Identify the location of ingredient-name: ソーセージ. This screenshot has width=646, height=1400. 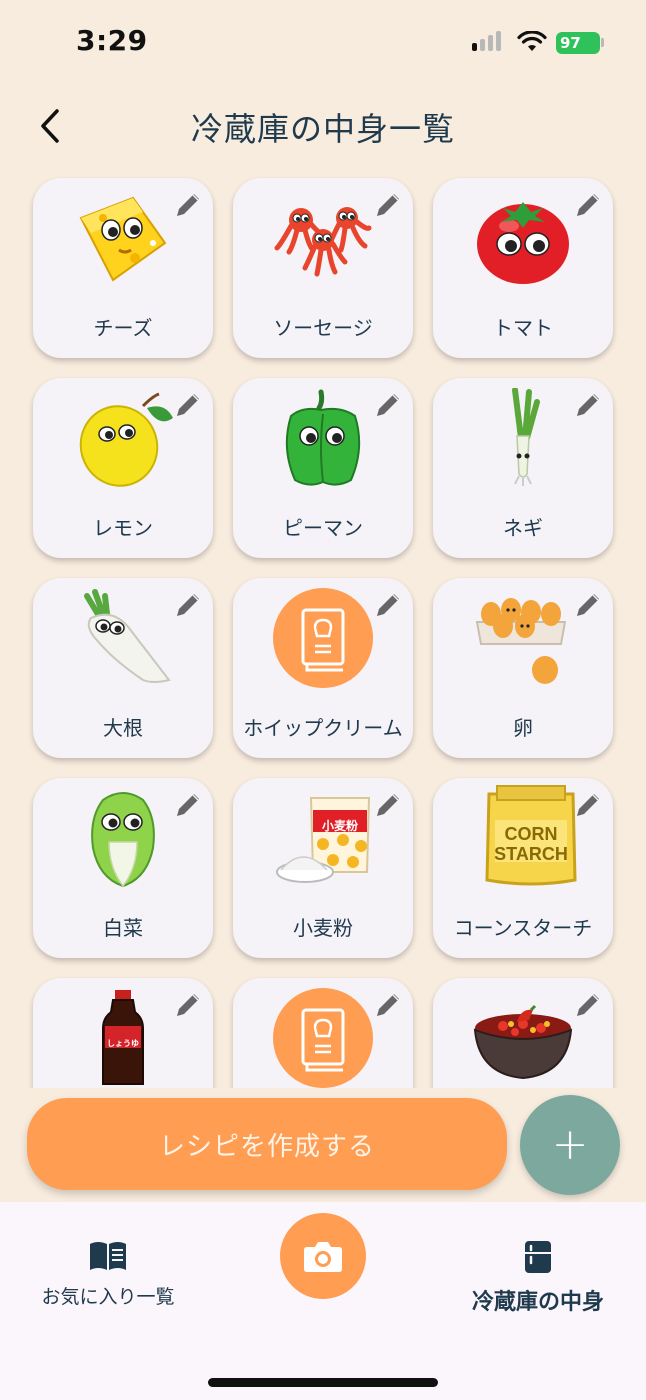
(323, 328).